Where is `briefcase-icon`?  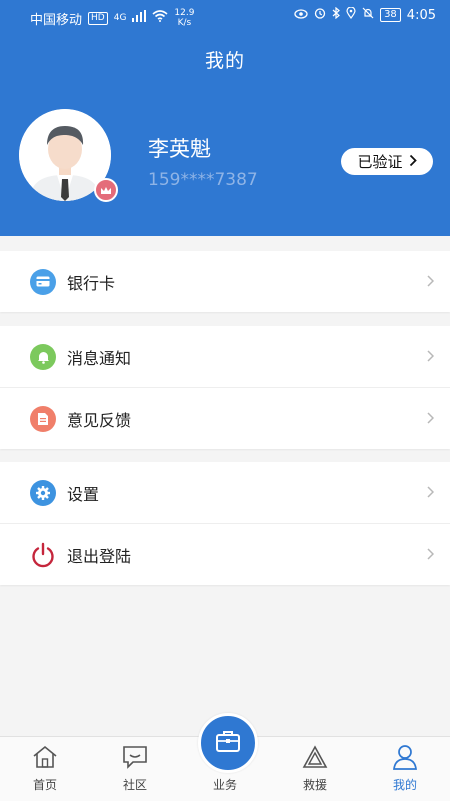 briefcase-icon is located at coordinates (228, 743).